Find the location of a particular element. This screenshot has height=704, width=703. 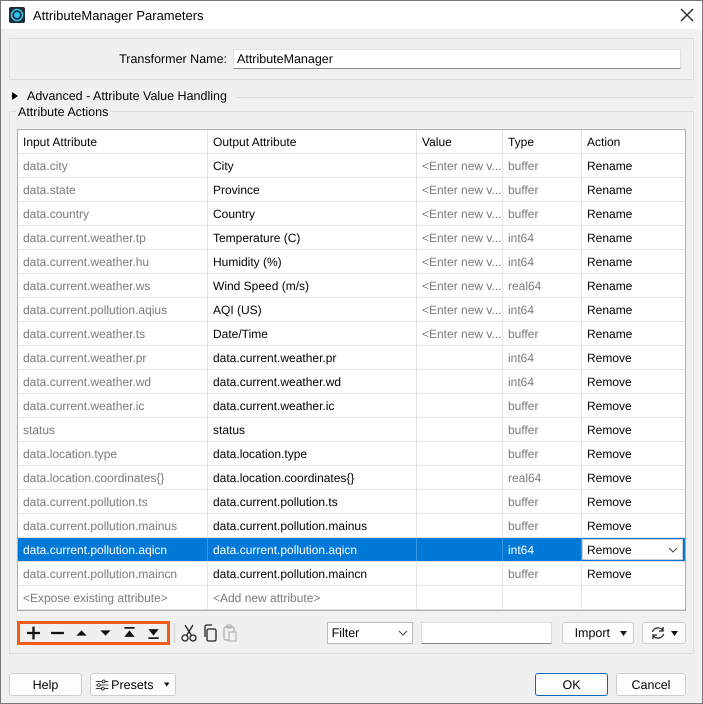

table-cell: status is located at coordinates (312, 429).